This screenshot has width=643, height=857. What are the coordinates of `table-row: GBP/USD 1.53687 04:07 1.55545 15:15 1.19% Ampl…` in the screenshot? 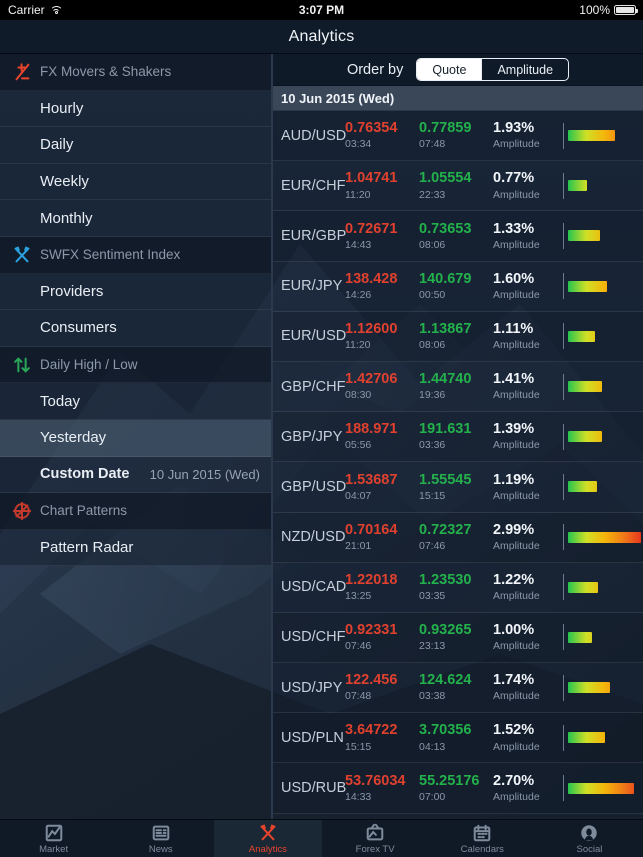 It's located at (458, 487).